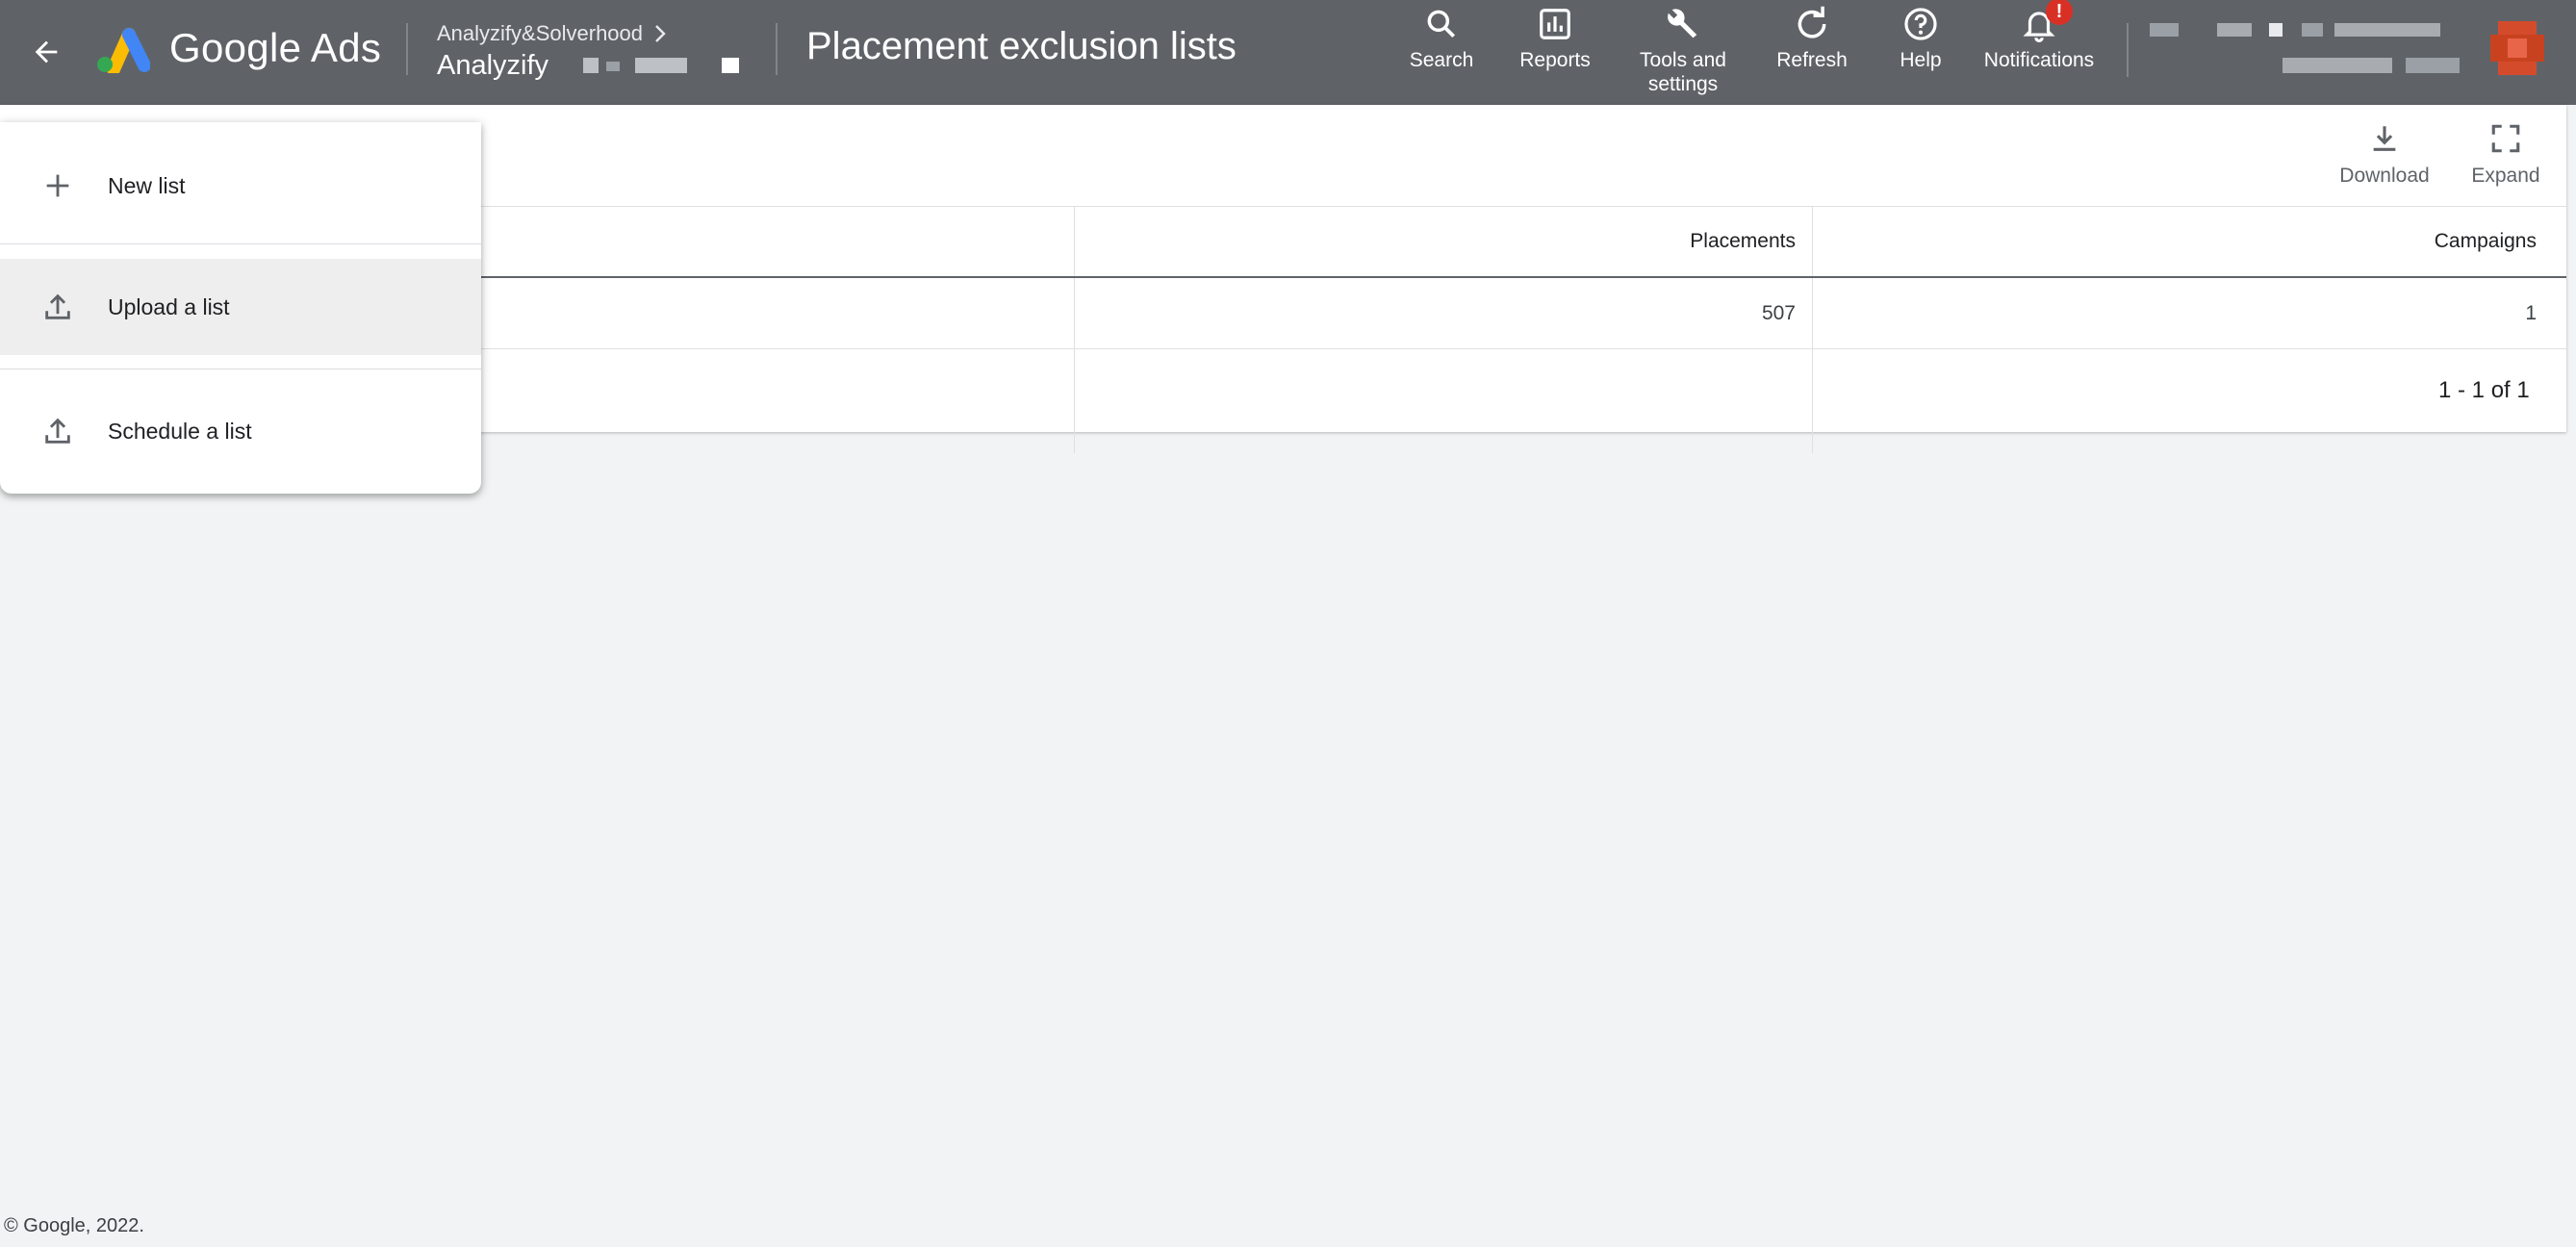 Image resolution: width=2576 pixels, height=1247 pixels. I want to click on chevron-right-icon, so click(660, 33).